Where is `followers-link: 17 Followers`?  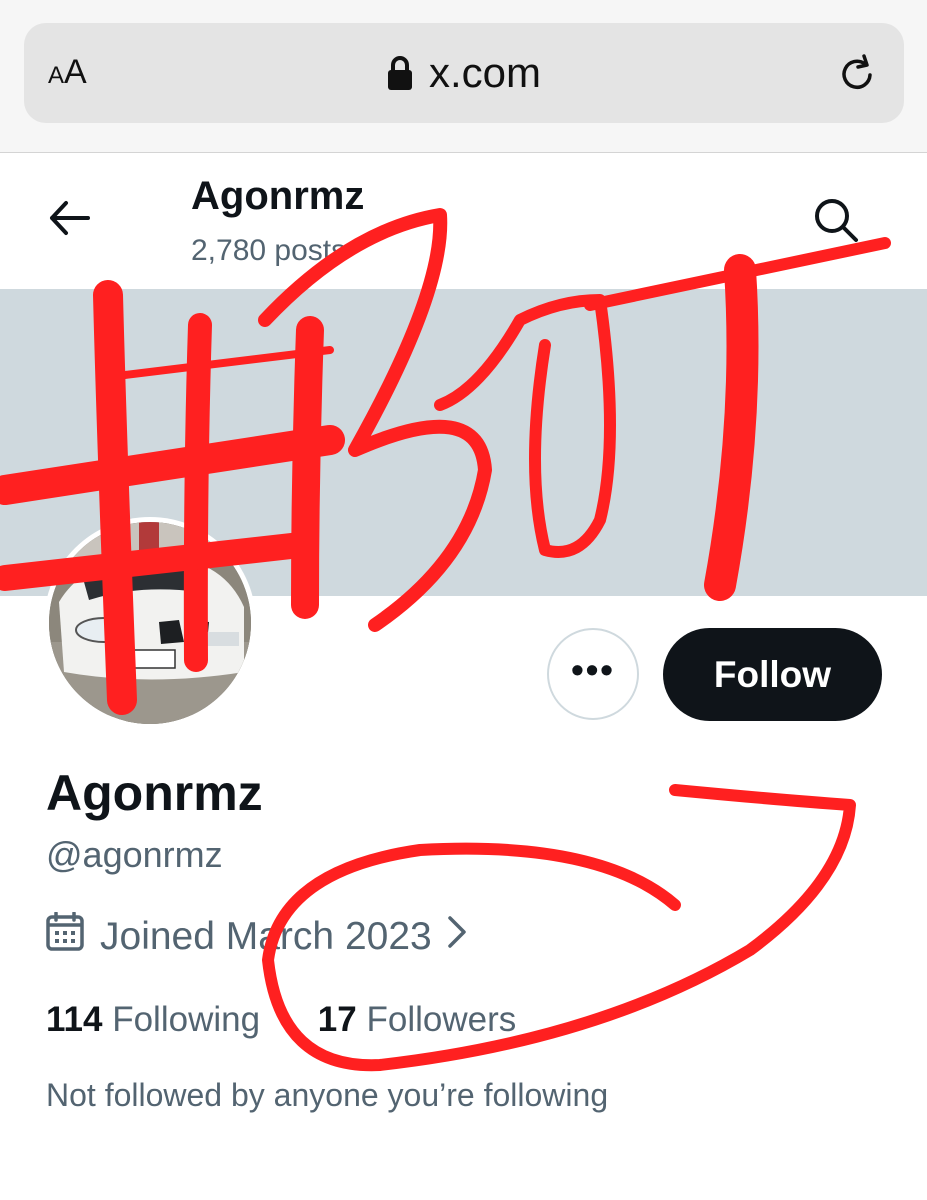
followers-link: 17 Followers is located at coordinates (417, 1020).